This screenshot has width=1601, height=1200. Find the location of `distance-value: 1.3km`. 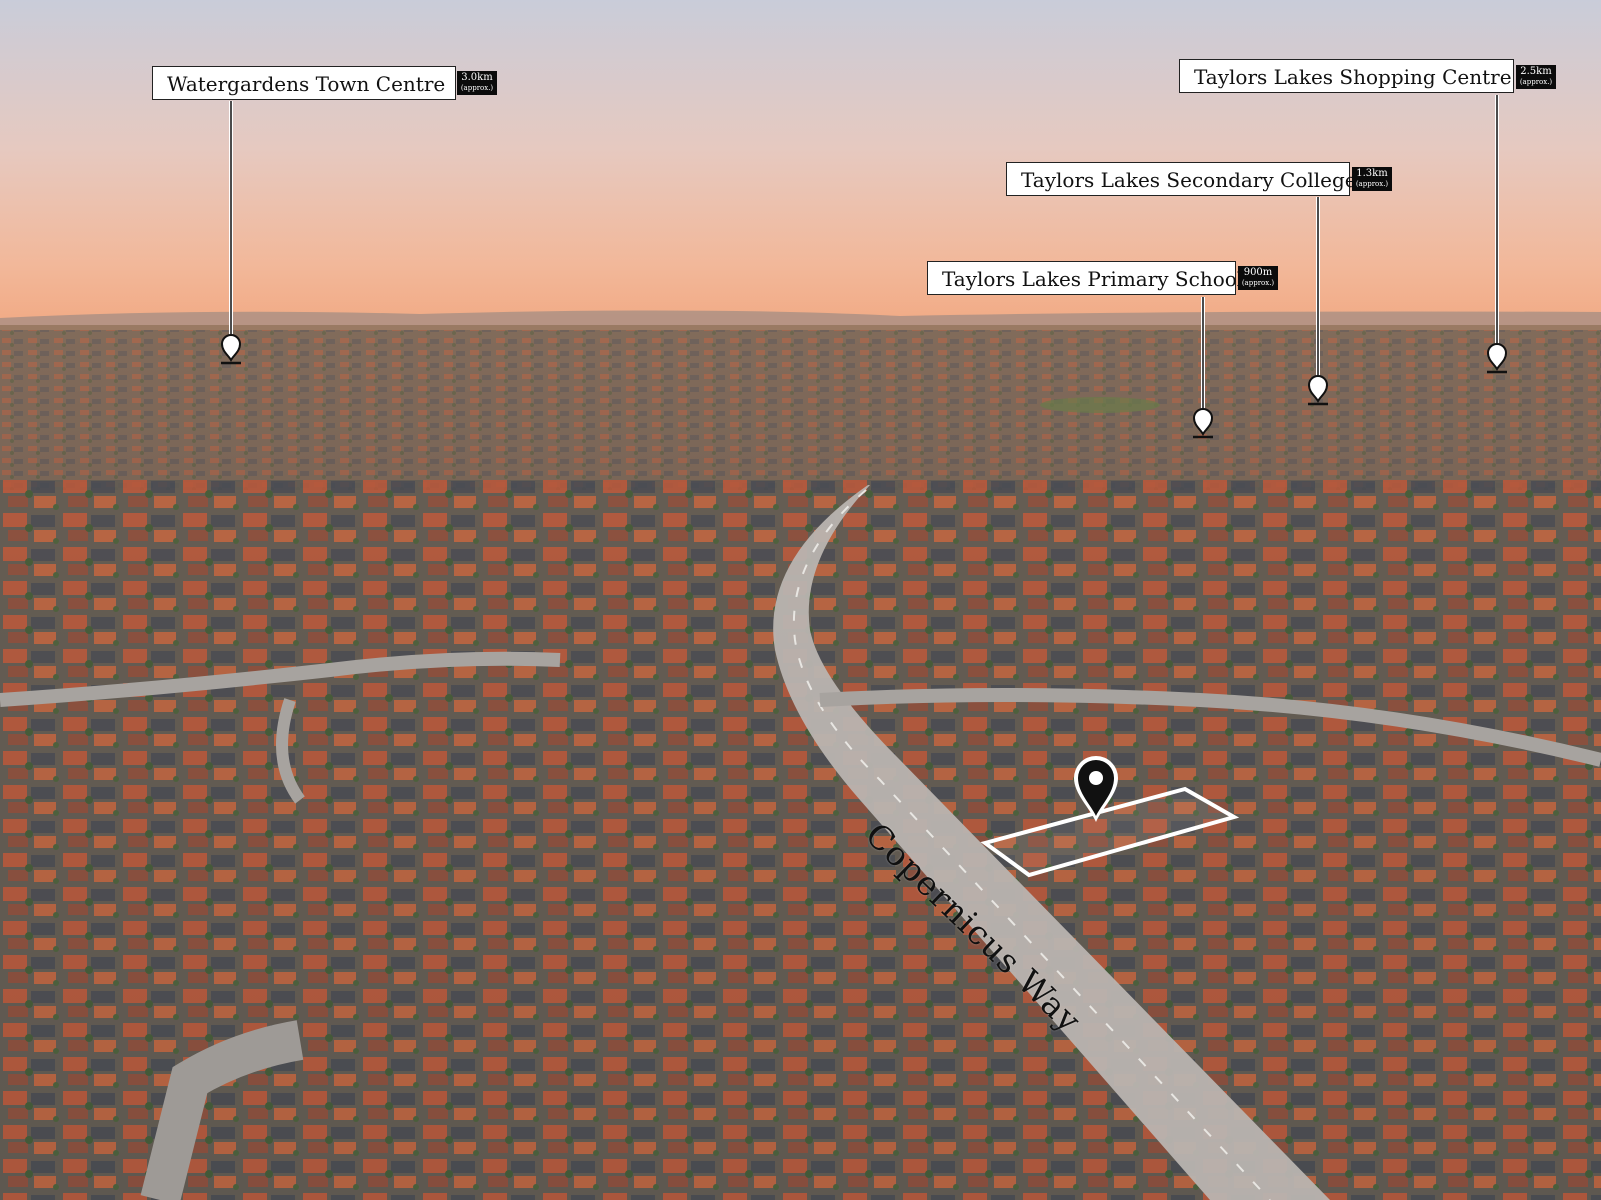

distance-value: 1.3km is located at coordinates (1372, 173).